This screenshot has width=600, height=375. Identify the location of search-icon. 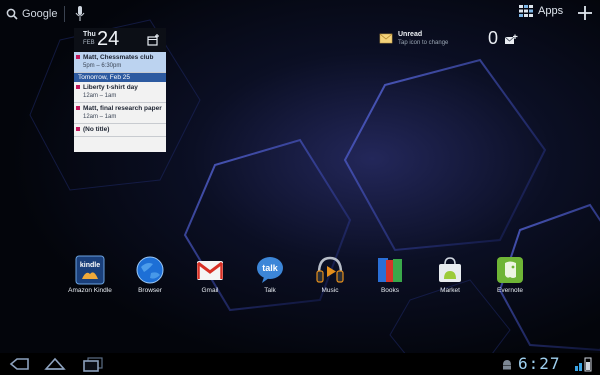
(12, 14).